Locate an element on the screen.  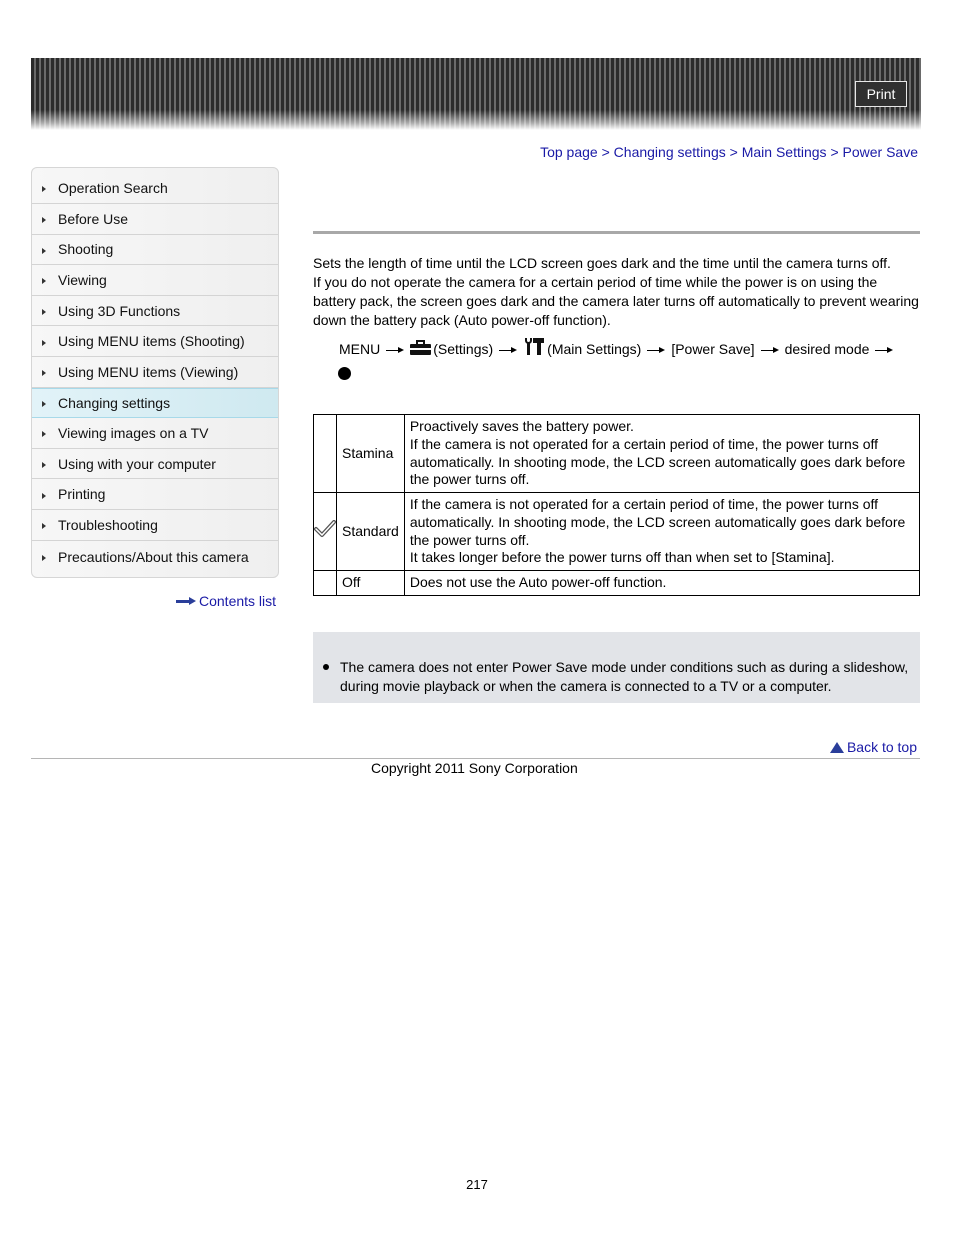
title-divider is located at coordinates (616, 232).